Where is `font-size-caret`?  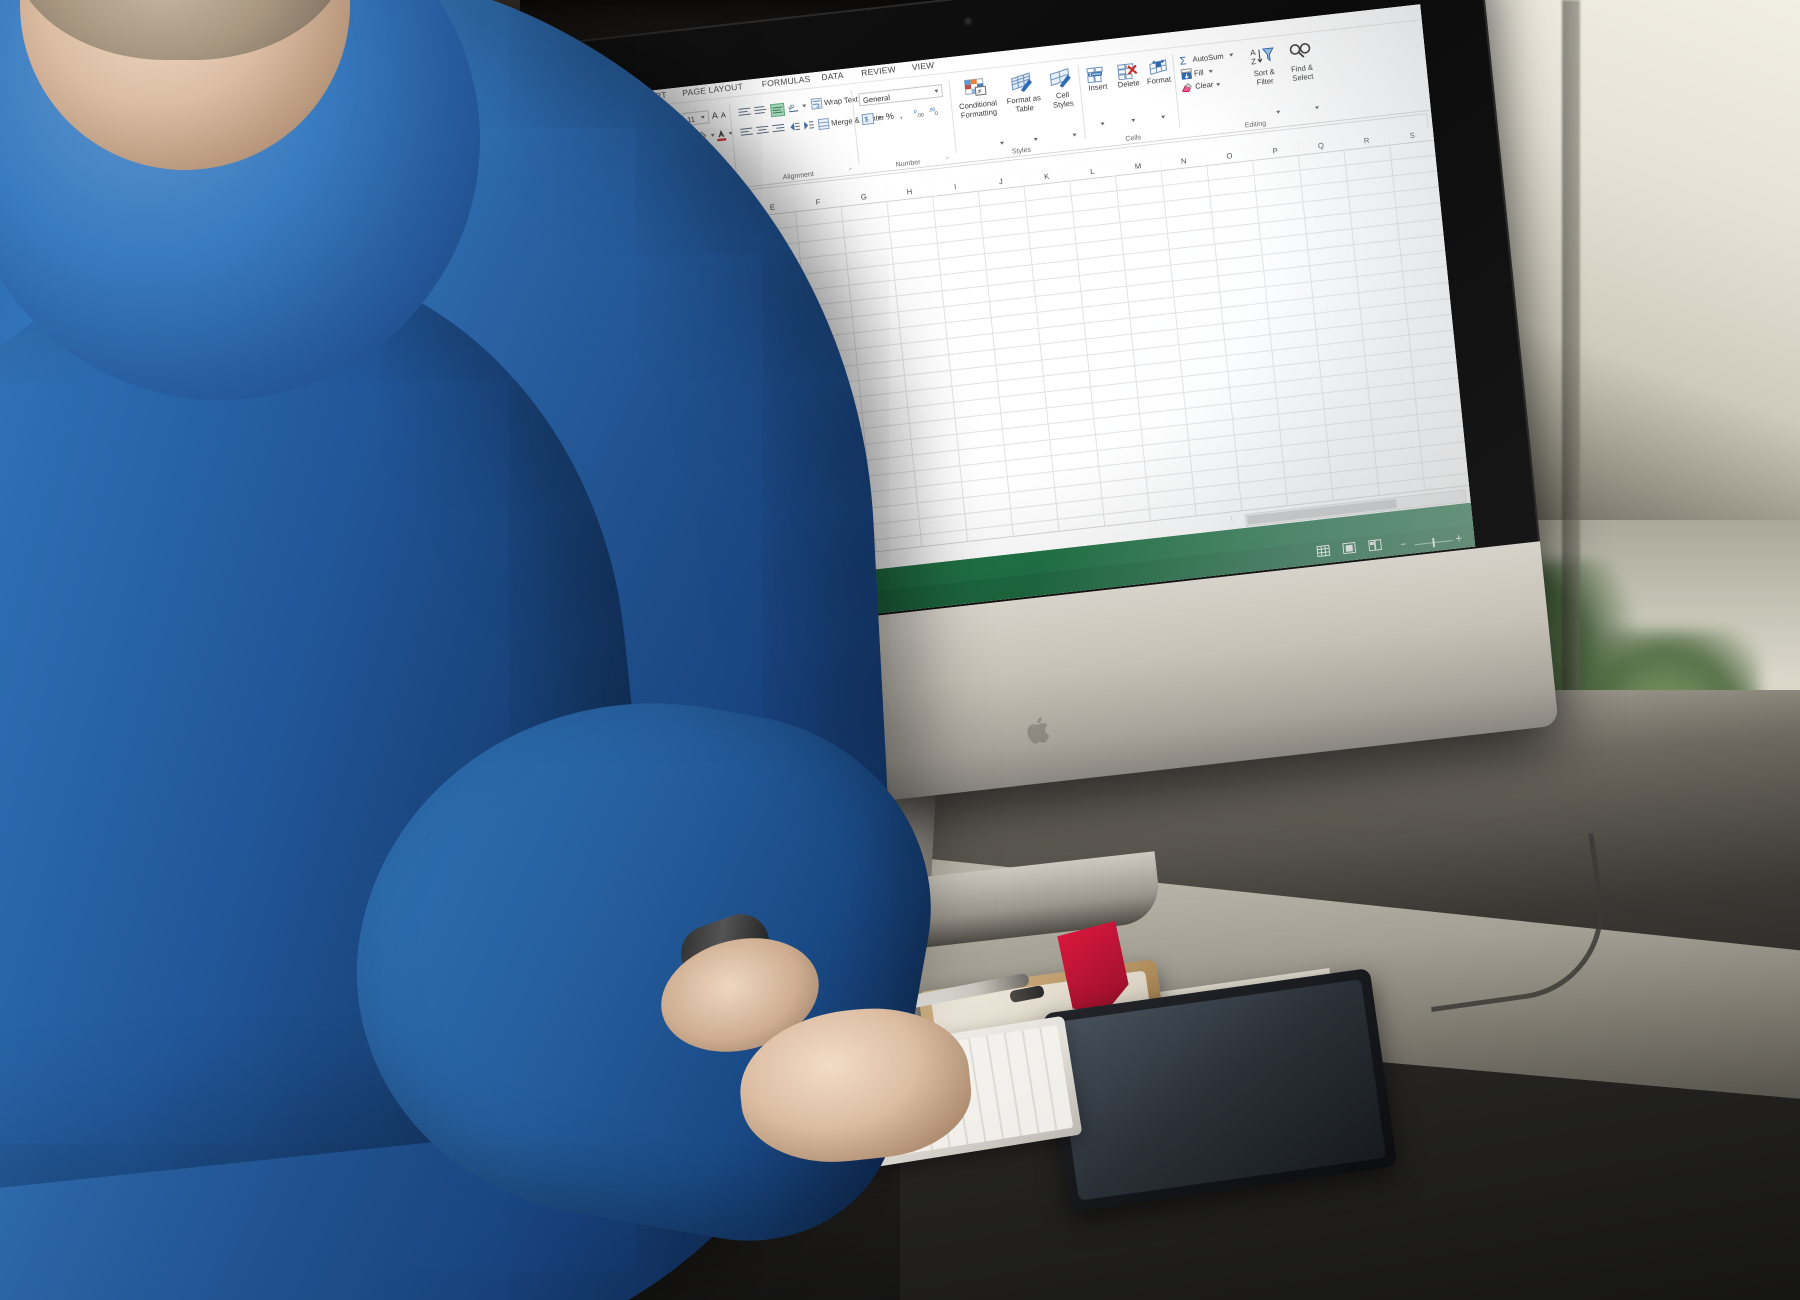 font-size-caret is located at coordinates (703, 117).